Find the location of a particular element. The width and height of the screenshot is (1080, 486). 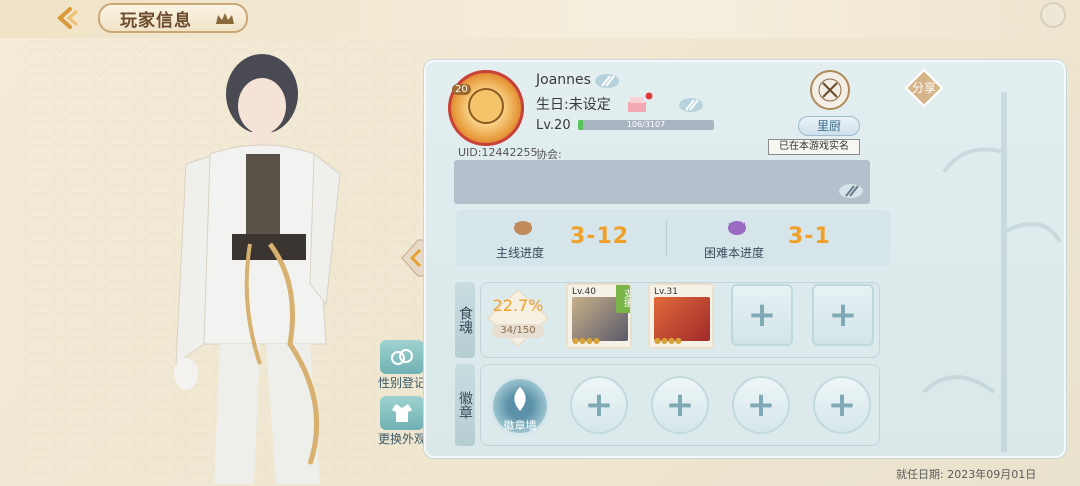

share-label: 分享 is located at coordinates (924, 87).